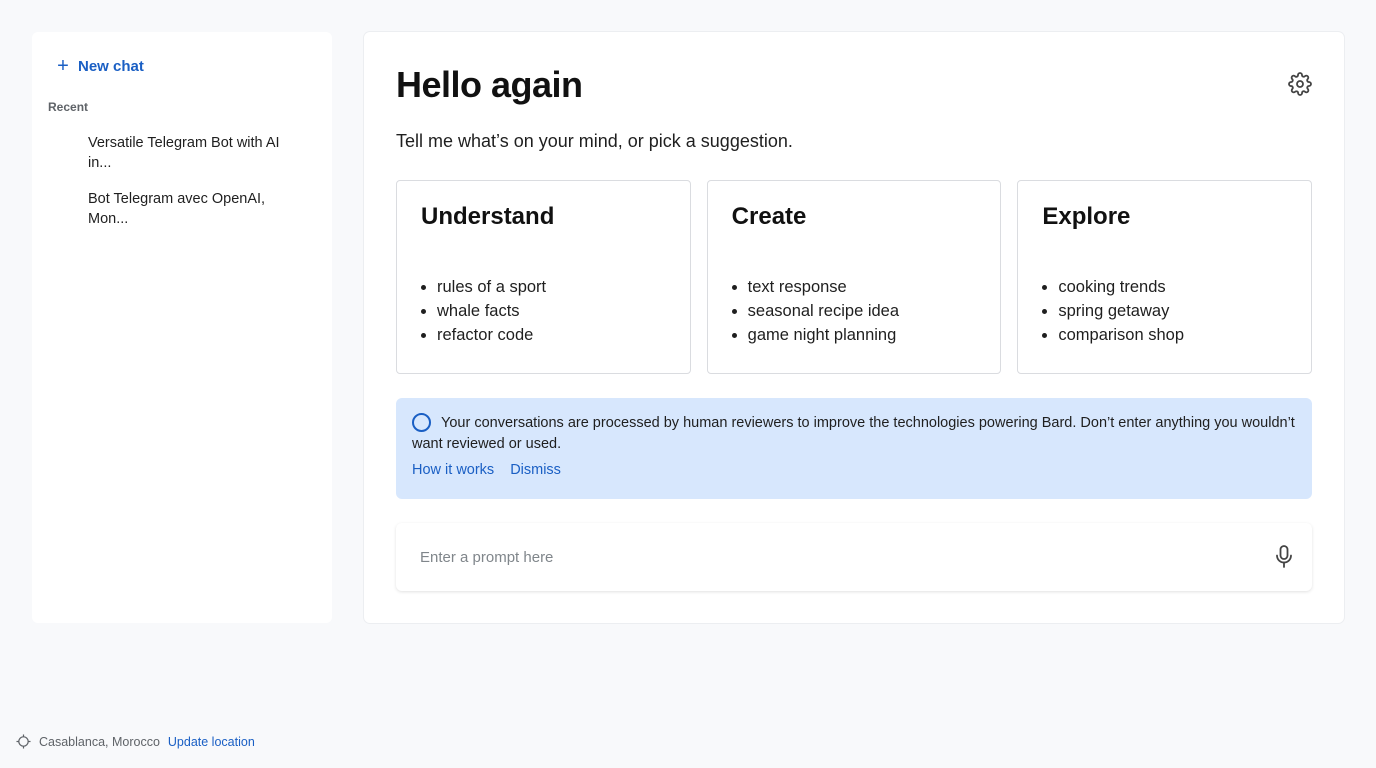 This screenshot has width=1376, height=768. I want to click on plus-icon: +, so click(63, 66).